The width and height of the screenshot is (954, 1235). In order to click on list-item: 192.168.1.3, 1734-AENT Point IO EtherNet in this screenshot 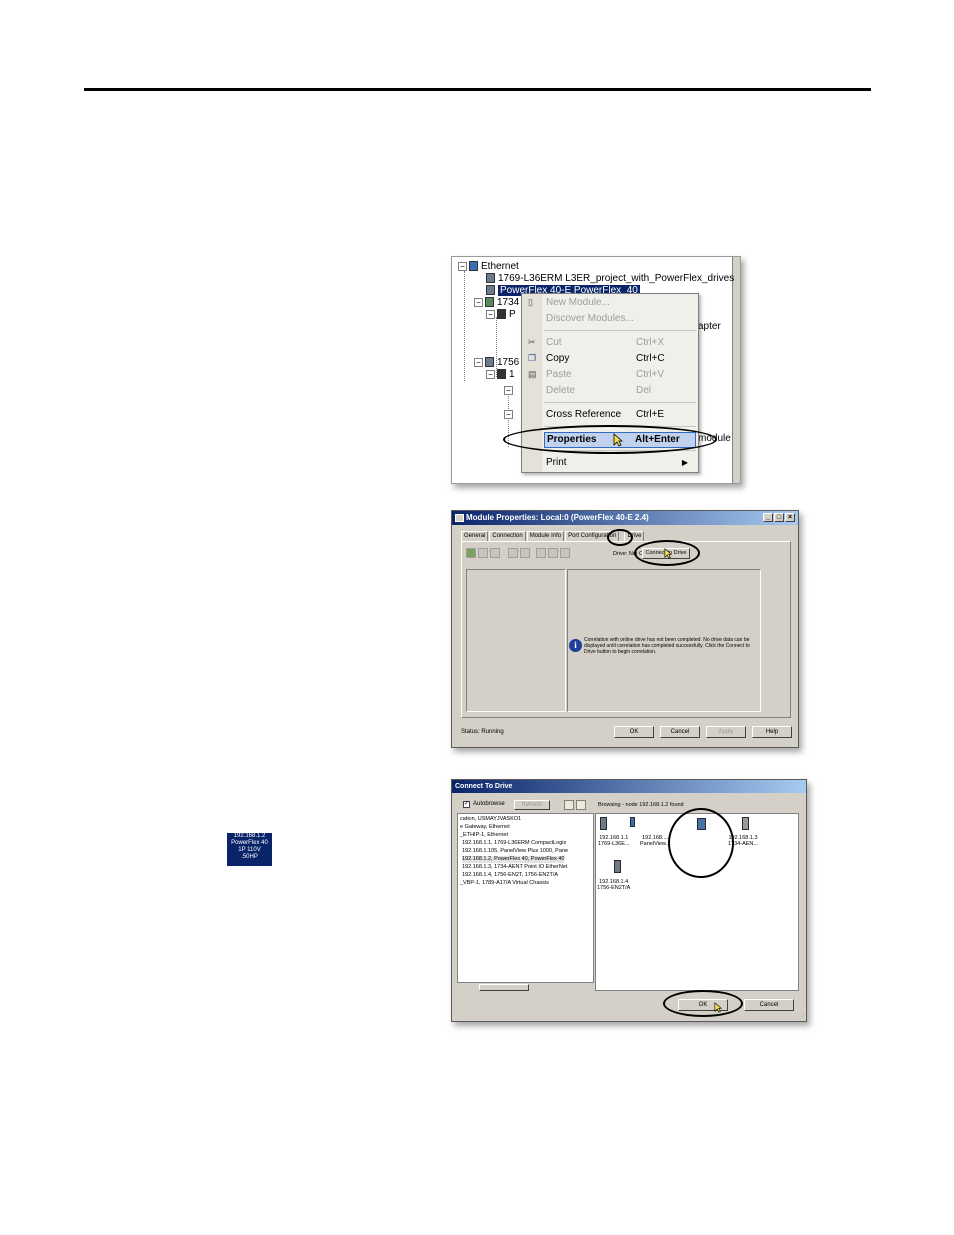, I will do `click(514, 867)`.